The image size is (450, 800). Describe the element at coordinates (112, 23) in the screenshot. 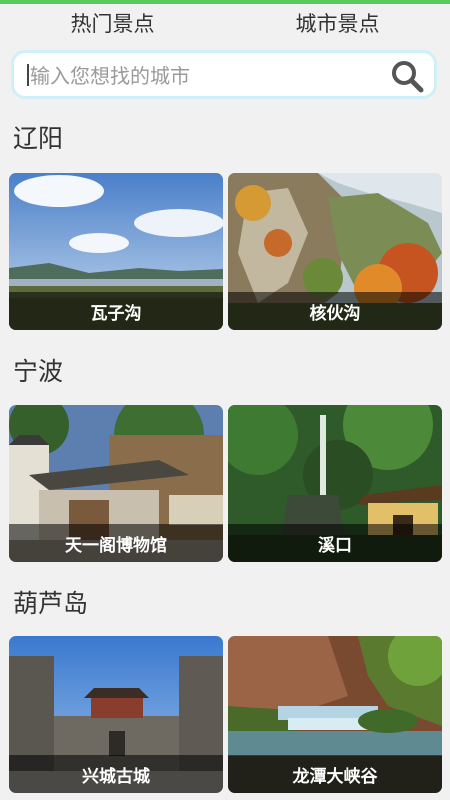

I see `tab-hot-attractions: 热门景点` at that location.